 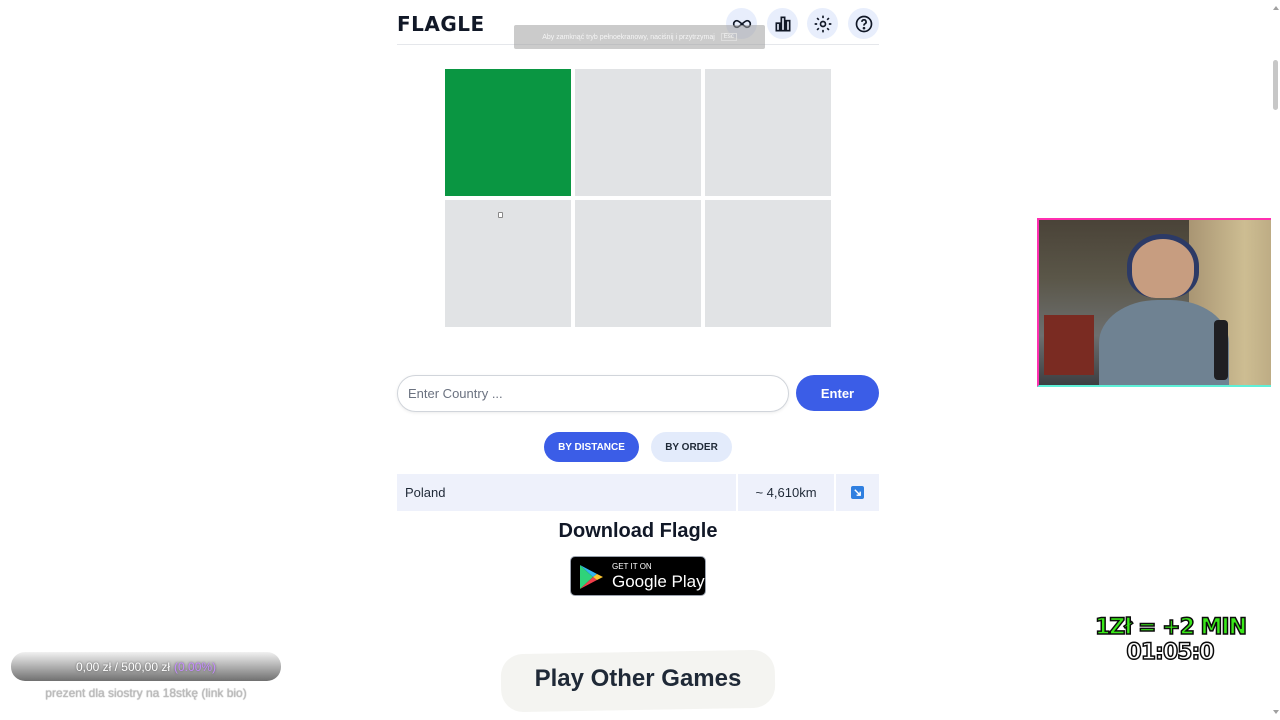 What do you see at coordinates (658, 581) in the screenshot?
I see `store-big-text: Google Play` at bounding box center [658, 581].